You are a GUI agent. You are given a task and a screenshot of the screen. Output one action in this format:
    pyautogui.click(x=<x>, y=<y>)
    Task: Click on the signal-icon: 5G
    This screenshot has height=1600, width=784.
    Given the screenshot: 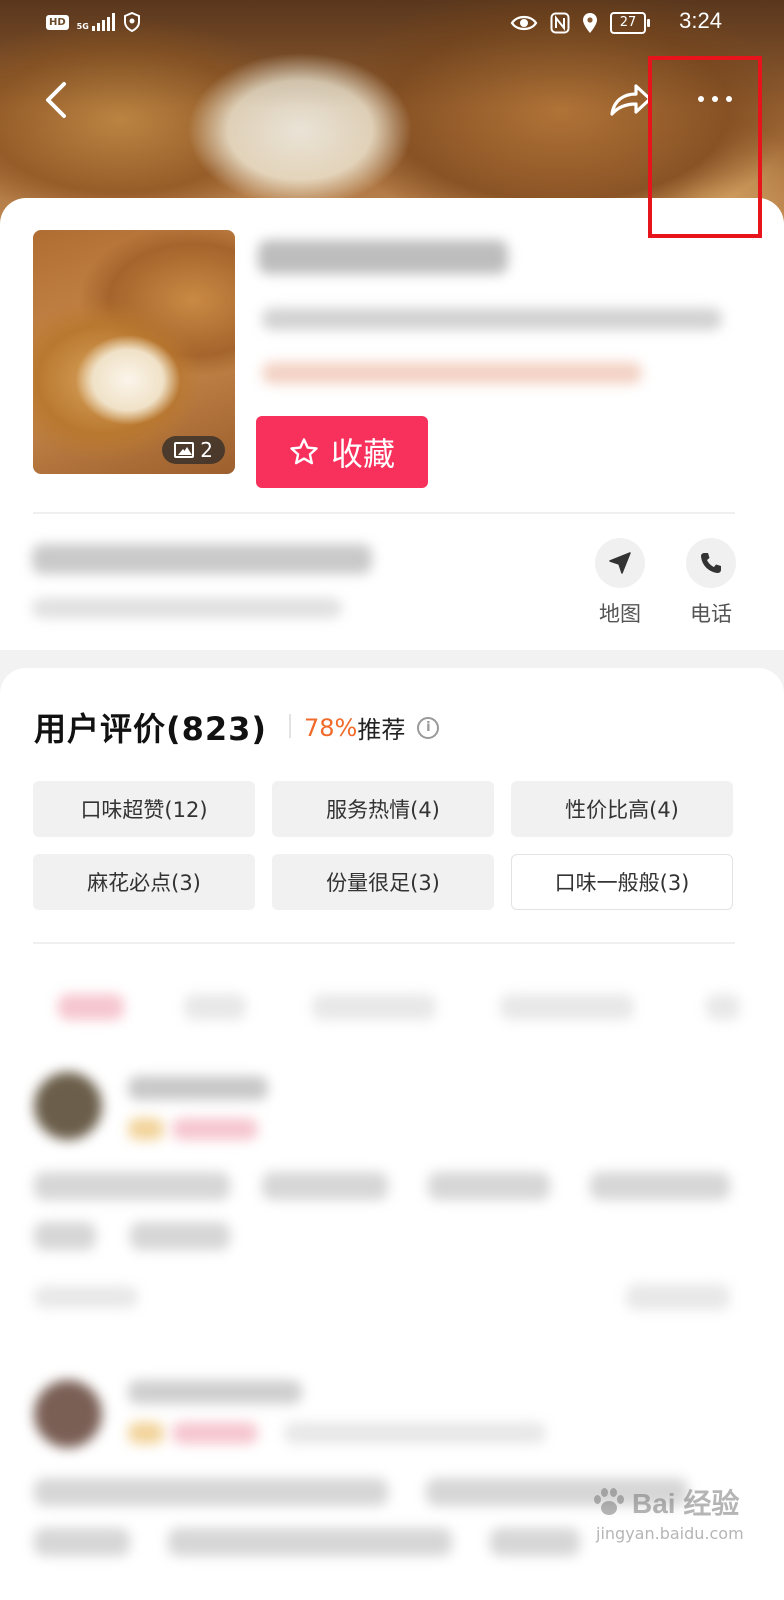 What is the action you would take?
    pyautogui.click(x=96, y=22)
    